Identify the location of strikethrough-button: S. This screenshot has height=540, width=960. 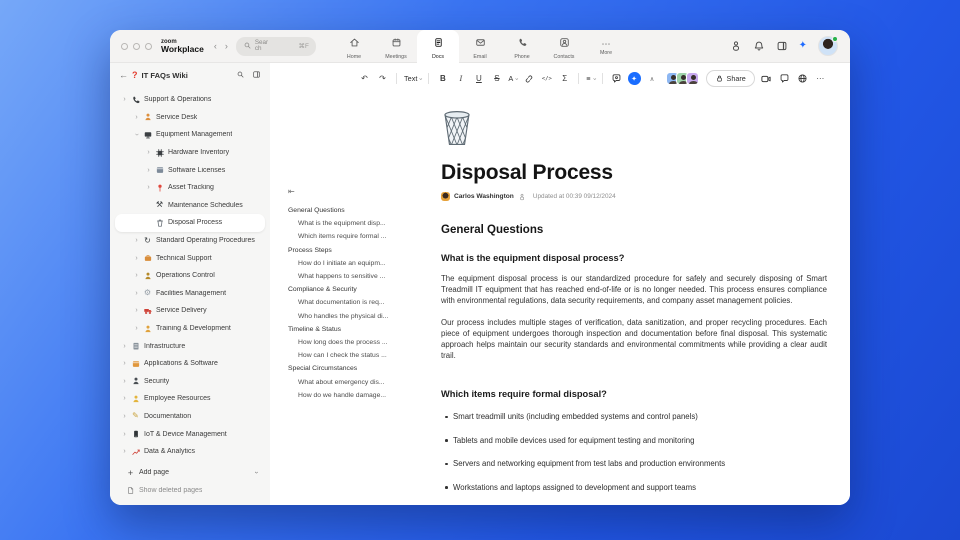
(496, 78).